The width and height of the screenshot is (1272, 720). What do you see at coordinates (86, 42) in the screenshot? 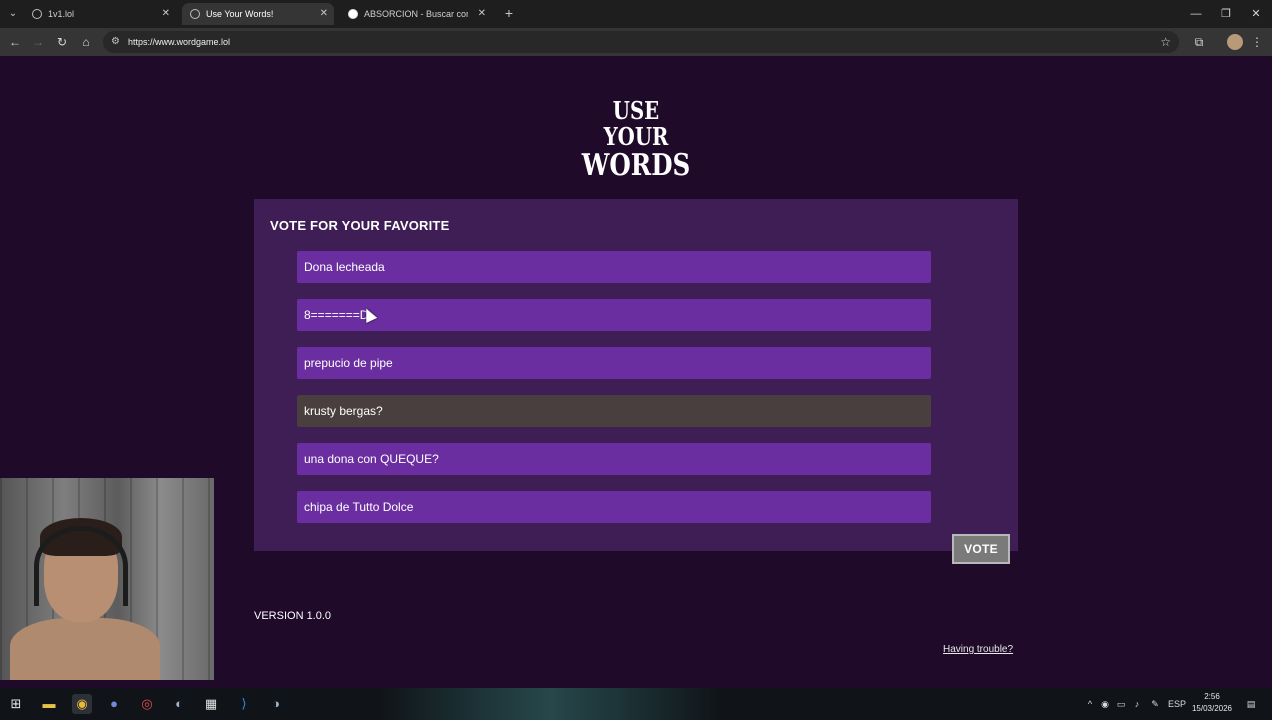
I see `home-icon: ⌂` at bounding box center [86, 42].